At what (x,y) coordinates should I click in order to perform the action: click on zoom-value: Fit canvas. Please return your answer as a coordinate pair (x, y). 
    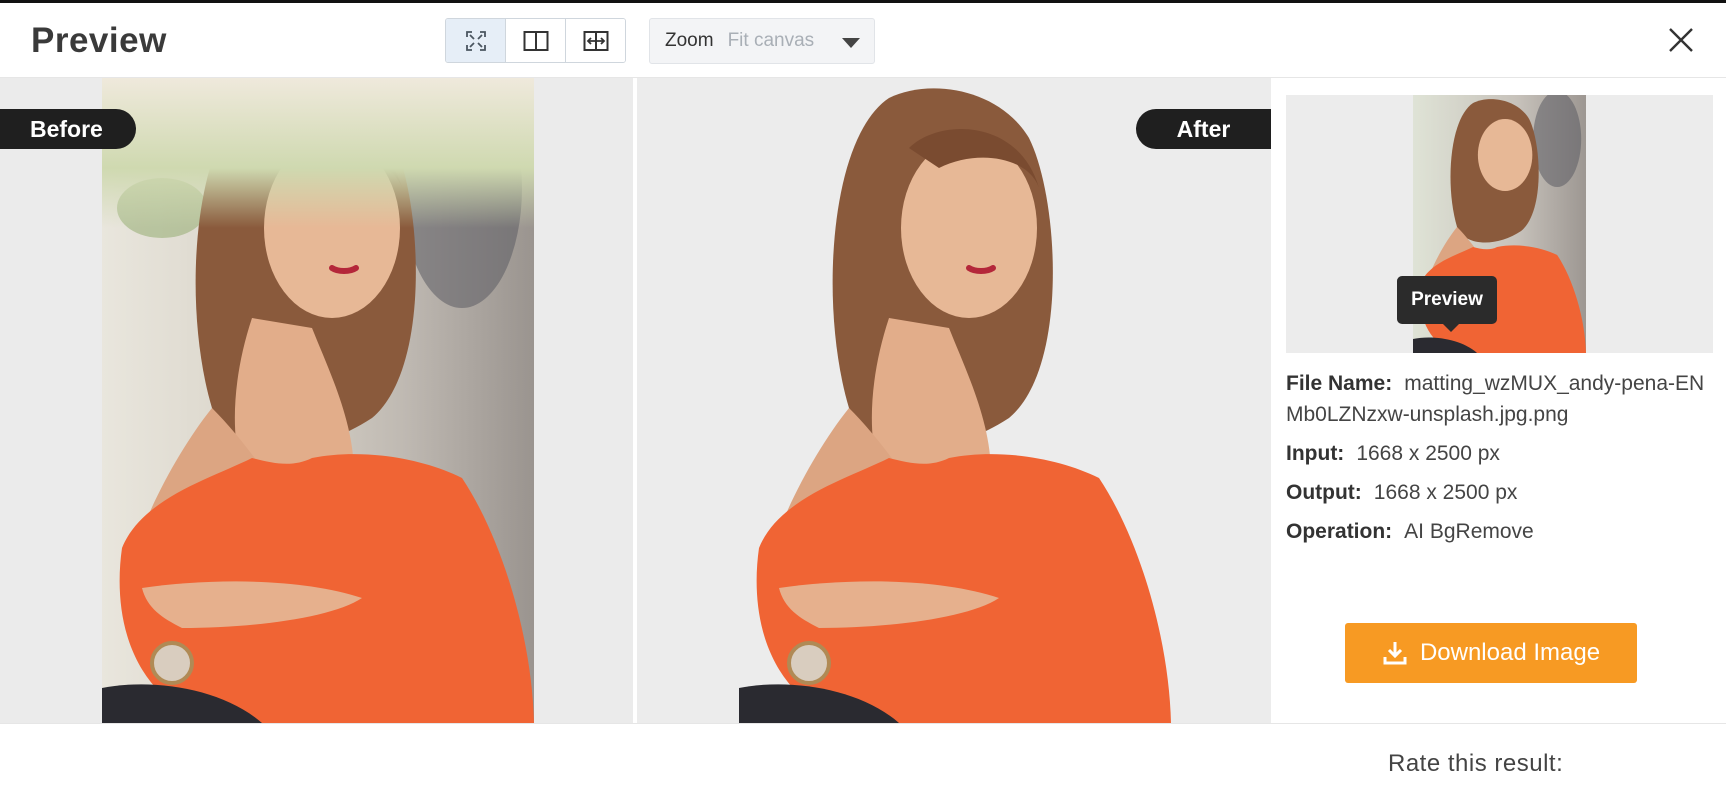
    Looking at the image, I should click on (771, 40).